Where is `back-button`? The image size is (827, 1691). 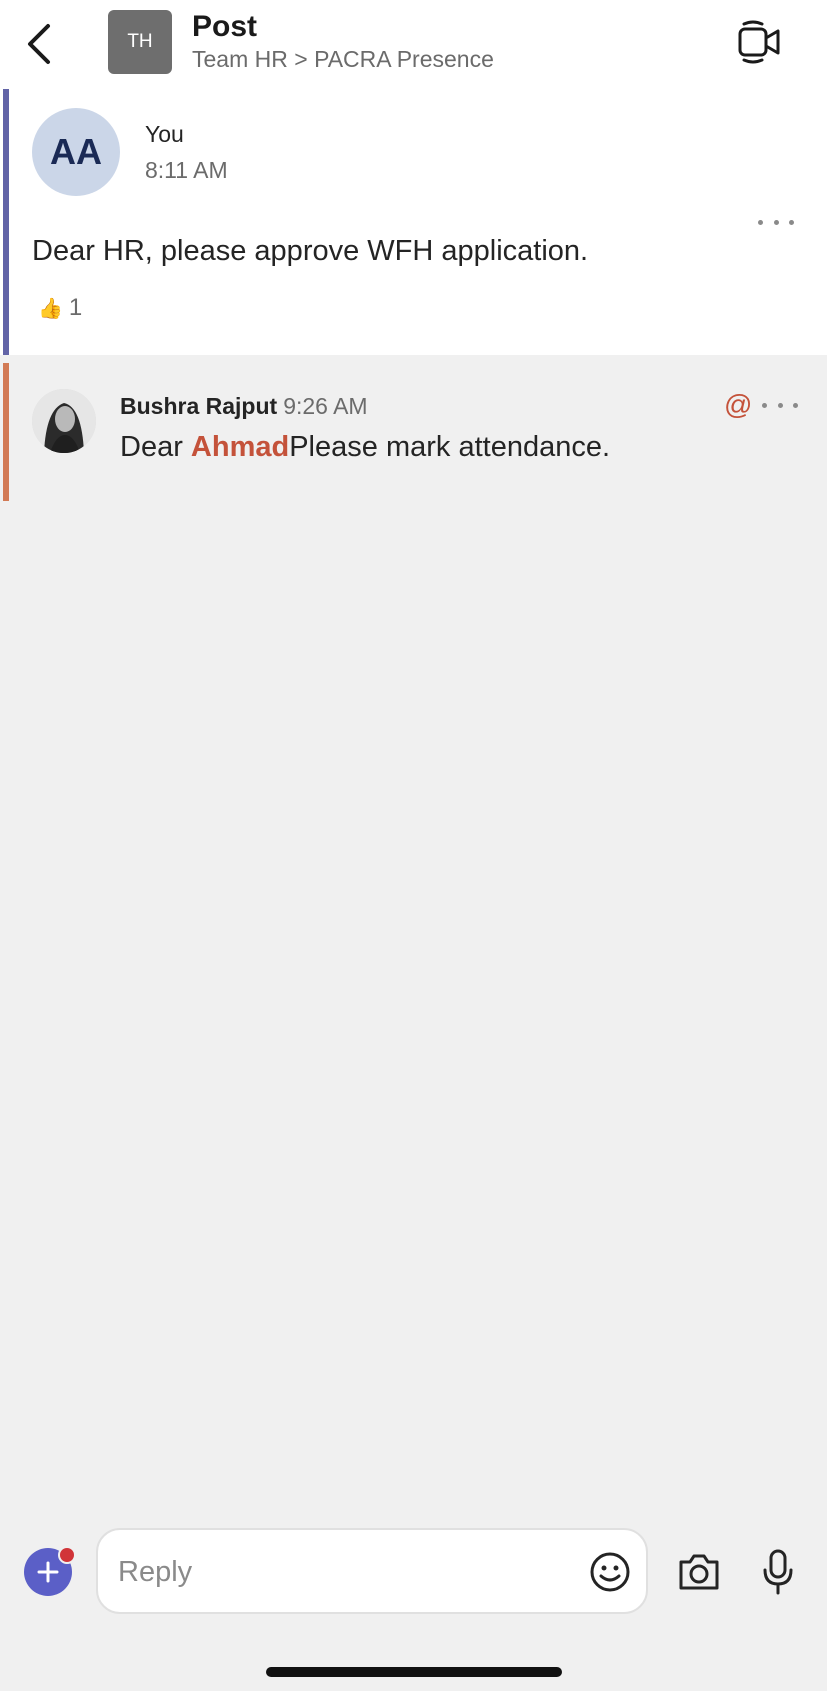 back-button is located at coordinates (42, 44).